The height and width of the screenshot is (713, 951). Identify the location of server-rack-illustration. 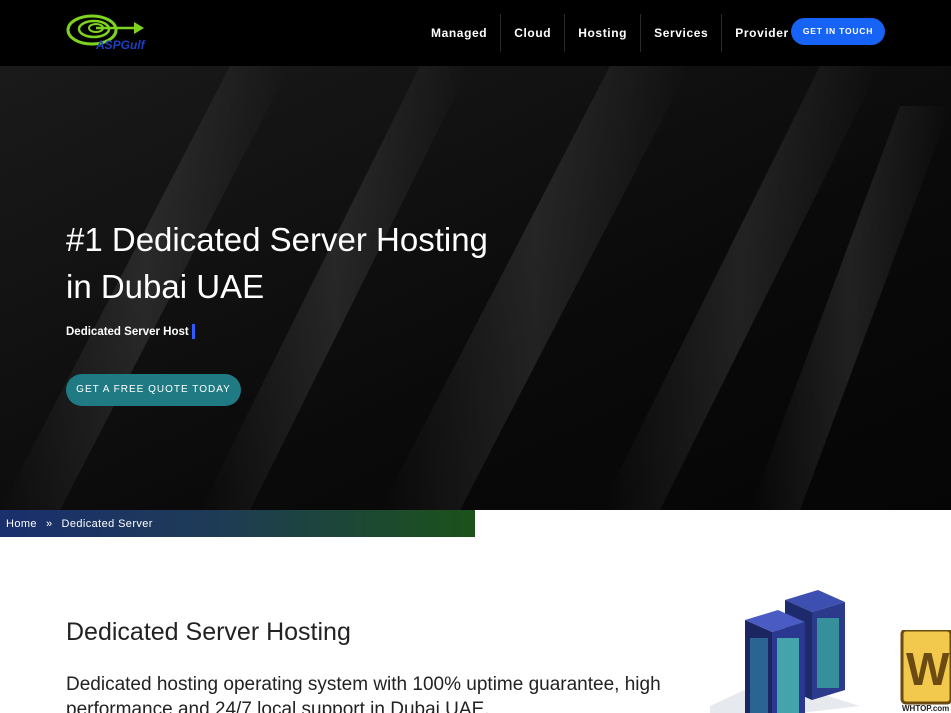
(785, 651).